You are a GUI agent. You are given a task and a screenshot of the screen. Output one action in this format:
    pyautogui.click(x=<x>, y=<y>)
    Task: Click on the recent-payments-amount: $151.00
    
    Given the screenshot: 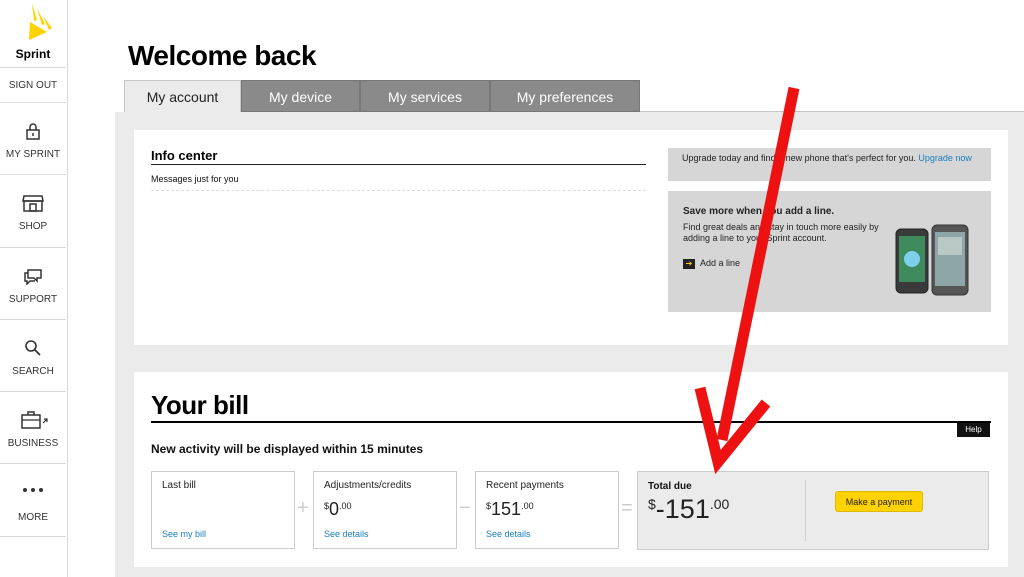 What is the action you would take?
    pyautogui.click(x=510, y=509)
    